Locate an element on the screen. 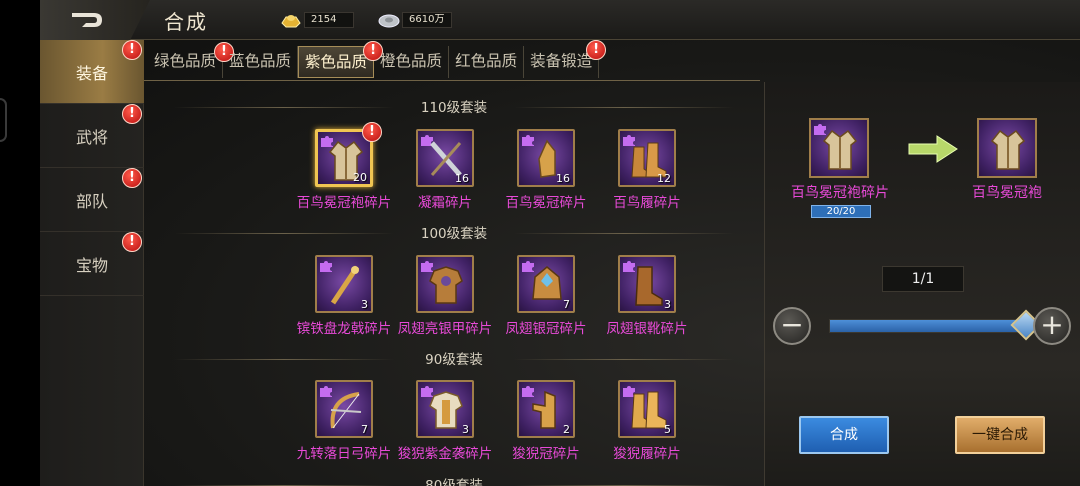 This screenshot has width=1080, height=486. fragment-item: 7 九转落日弓碎片 is located at coordinates (344, 425).